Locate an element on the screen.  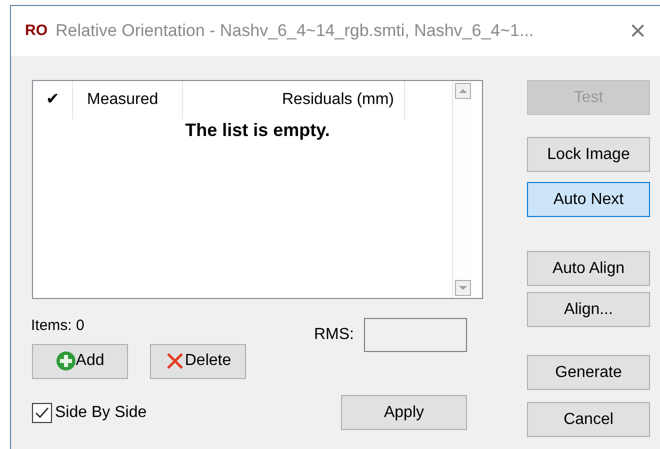
rms-field is located at coordinates (415, 335).